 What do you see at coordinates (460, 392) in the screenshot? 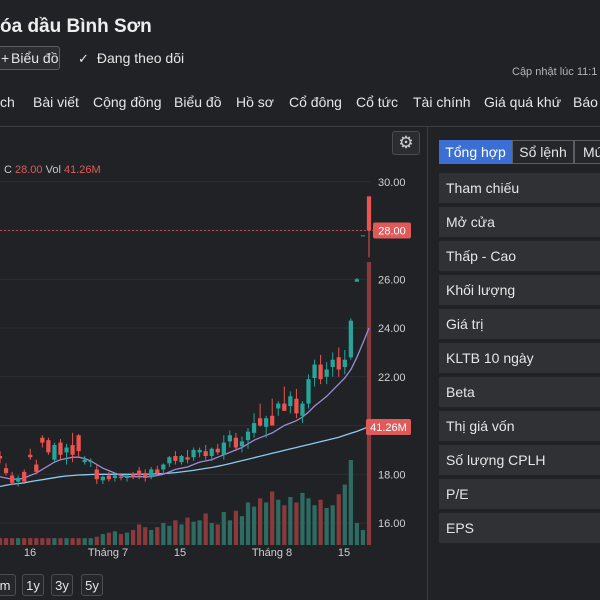
I see `stat-label: Beta` at bounding box center [460, 392].